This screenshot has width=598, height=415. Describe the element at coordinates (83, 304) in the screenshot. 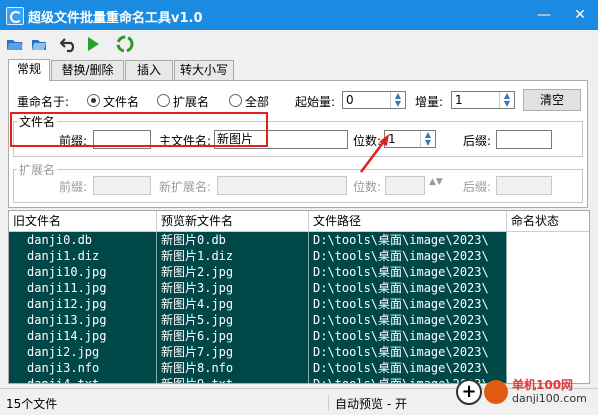

I see `old-name-cell: danji12.jpg` at that location.